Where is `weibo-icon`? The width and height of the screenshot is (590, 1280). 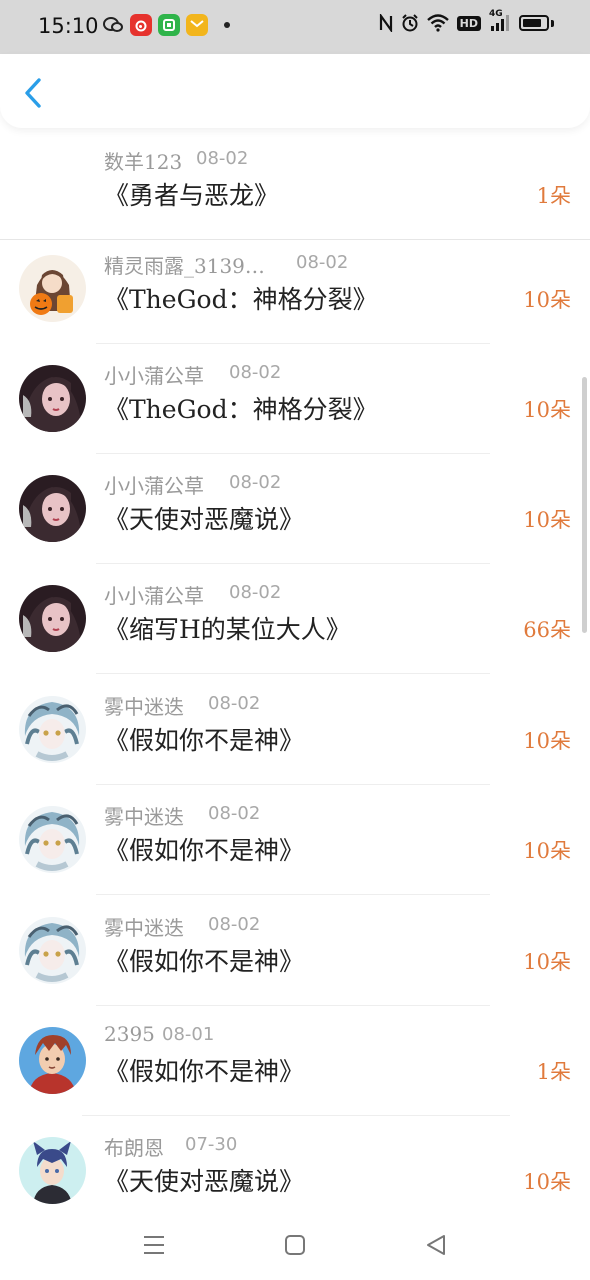
weibo-icon is located at coordinates (141, 25).